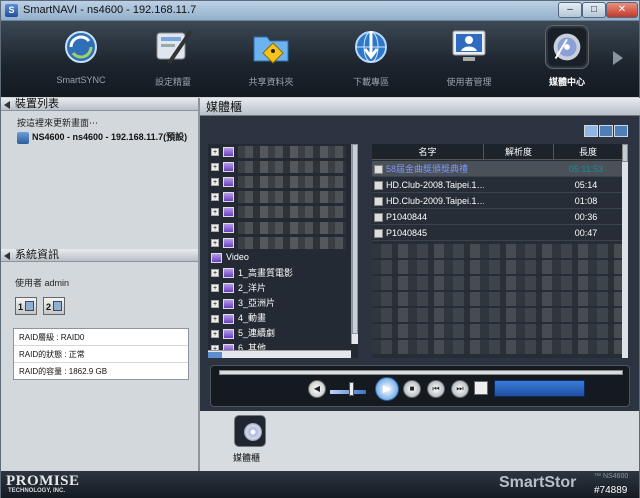 The height and width of the screenshot is (498, 640). I want to click on file-name: 58屆金曲獎頒獎典禮, so click(427, 169).